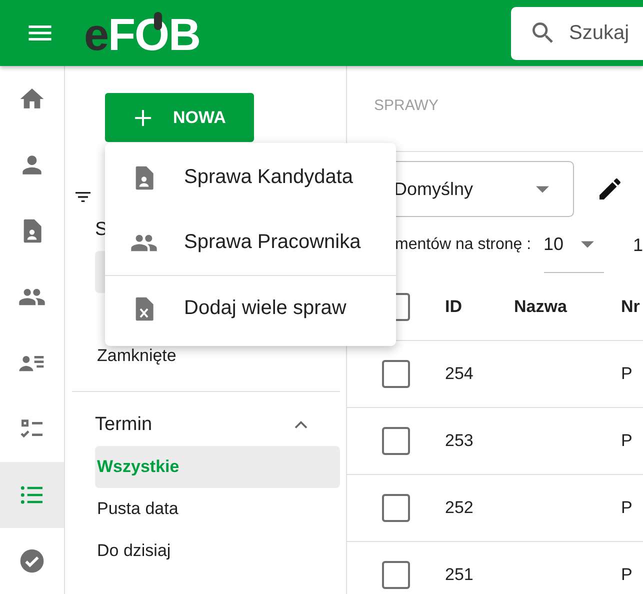 The width and height of the screenshot is (643, 594). What do you see at coordinates (217, 509) in the screenshot?
I see `filter-option: Pusta data` at bounding box center [217, 509].